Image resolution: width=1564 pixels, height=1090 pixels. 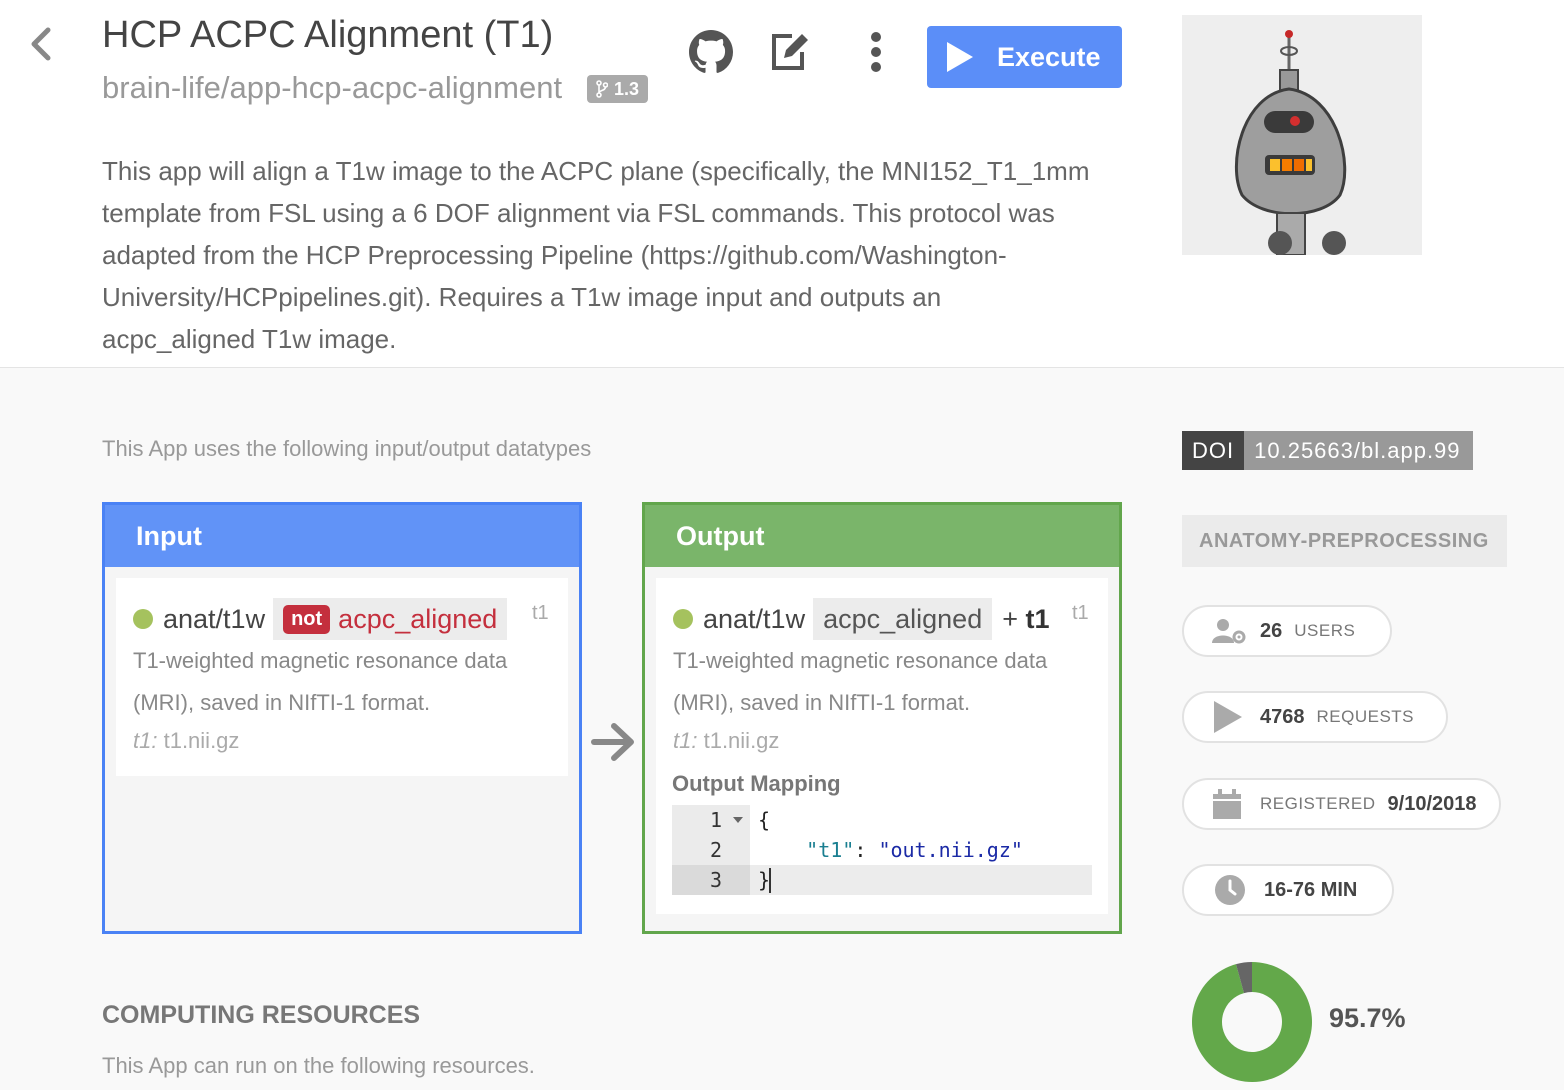 What do you see at coordinates (602, 89) in the screenshot?
I see `branch-icon` at bounding box center [602, 89].